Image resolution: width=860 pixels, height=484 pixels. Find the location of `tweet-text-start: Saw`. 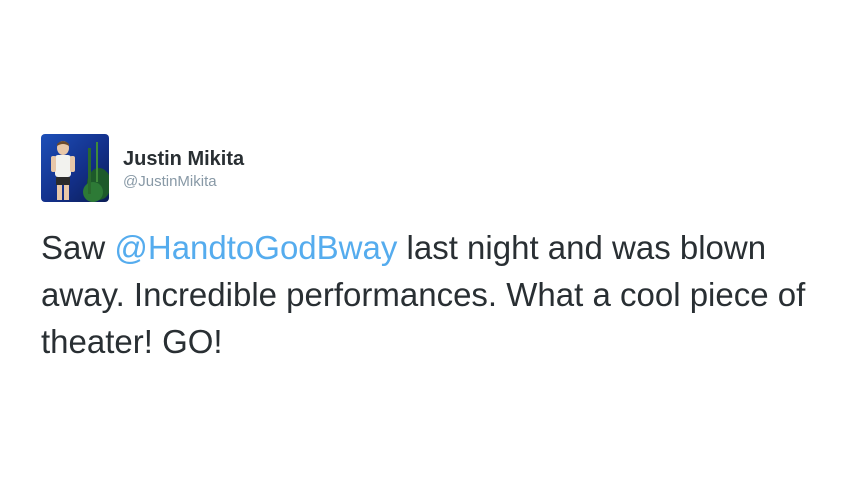

tweet-text-start: Saw is located at coordinates (78, 247).